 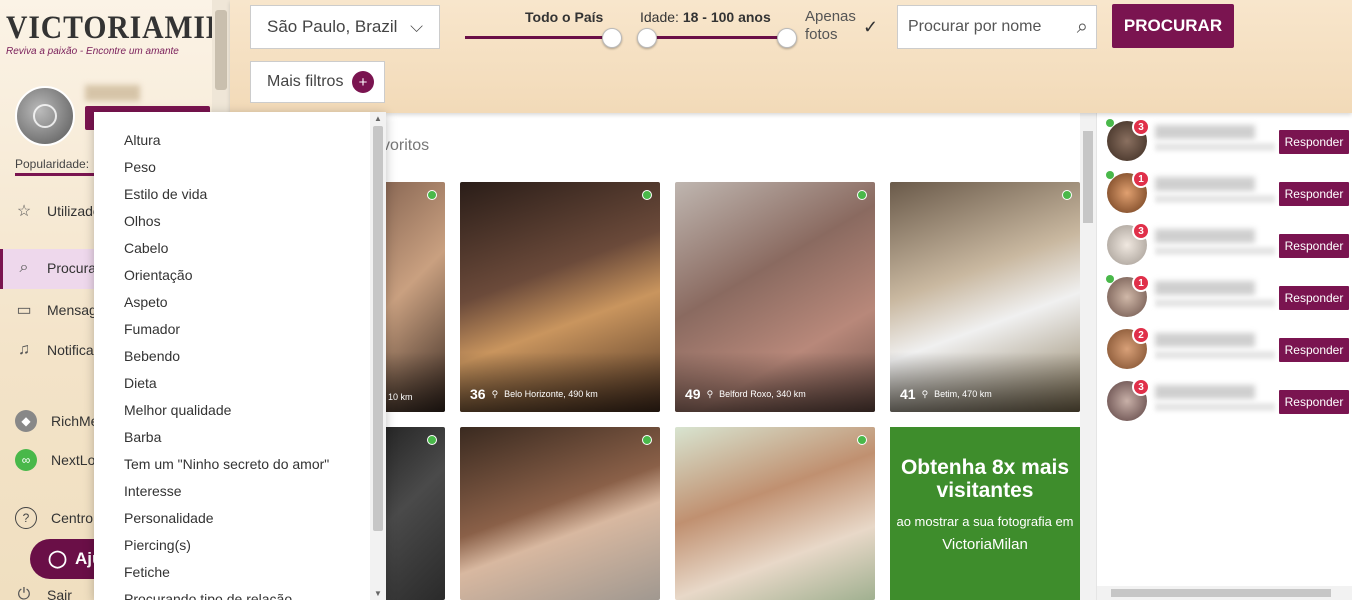 I want to click on chat-icon: ▭, so click(x=24, y=310).